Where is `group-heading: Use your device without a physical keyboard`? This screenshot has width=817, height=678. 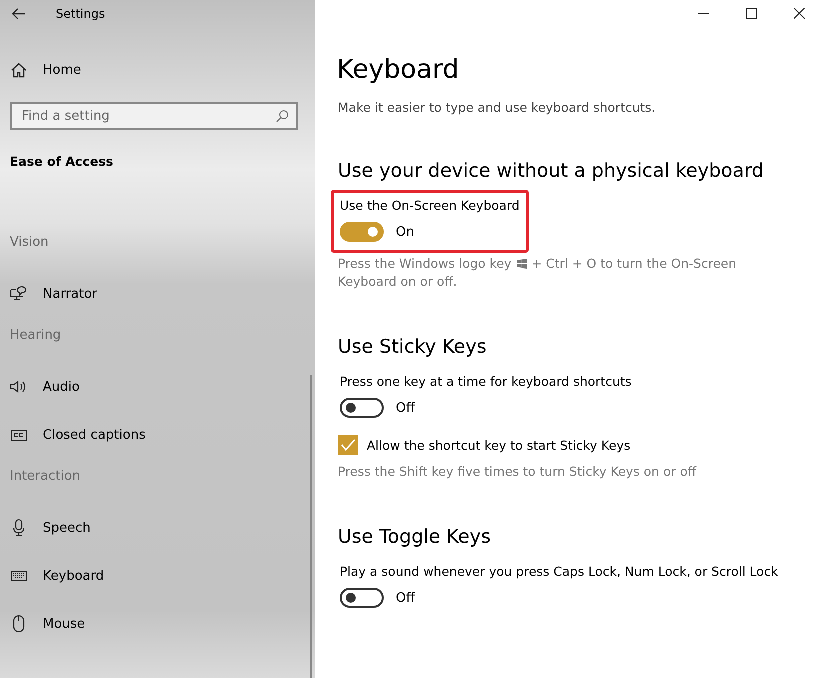
group-heading: Use your device without a physical keyboard is located at coordinates (551, 171).